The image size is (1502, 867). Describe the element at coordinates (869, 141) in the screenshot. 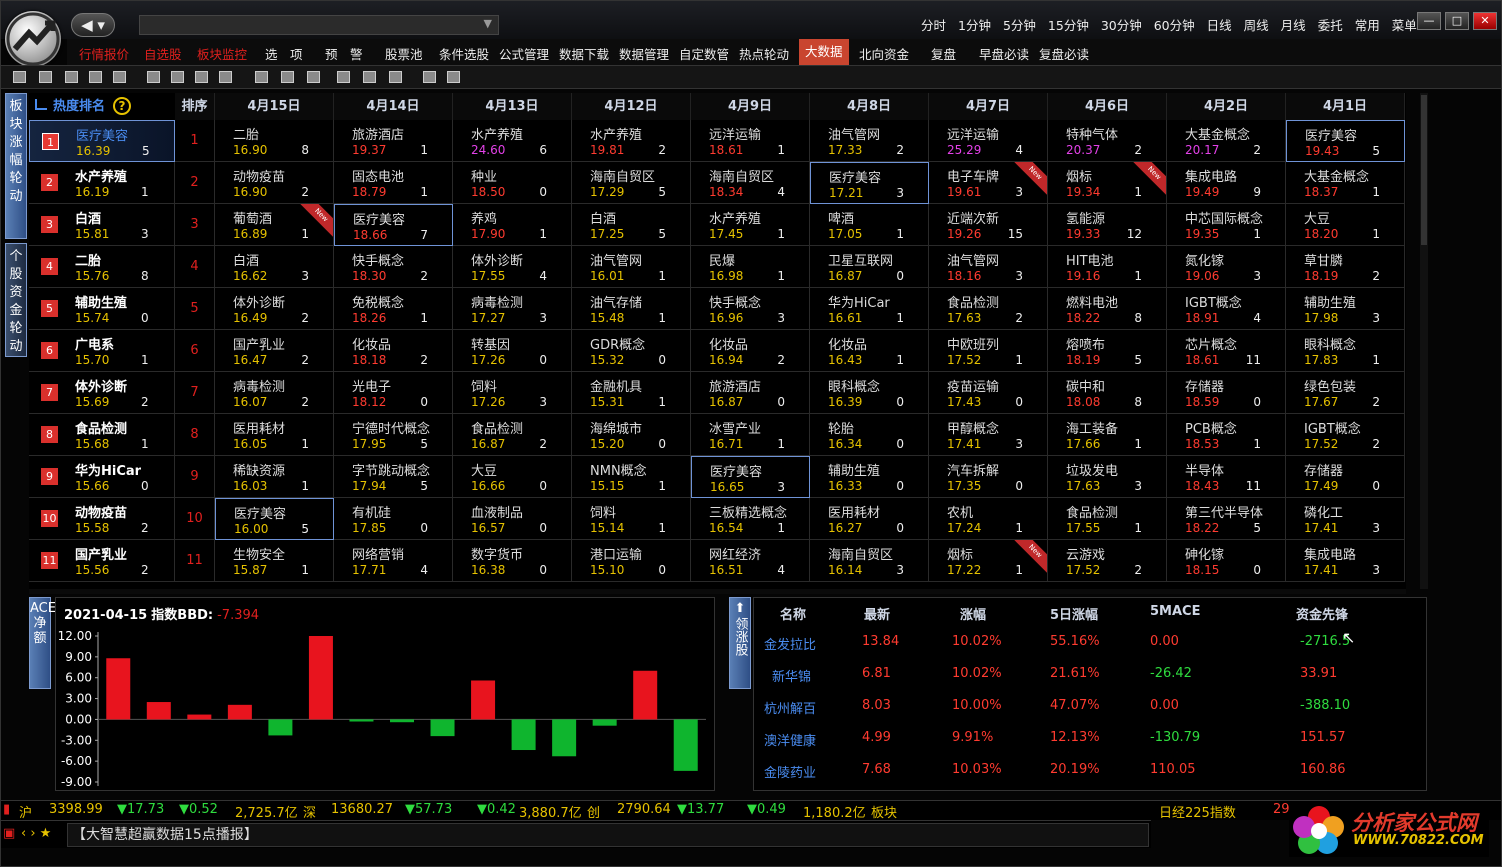

I see `heat-cell: 油气管网 17.33 2` at that location.